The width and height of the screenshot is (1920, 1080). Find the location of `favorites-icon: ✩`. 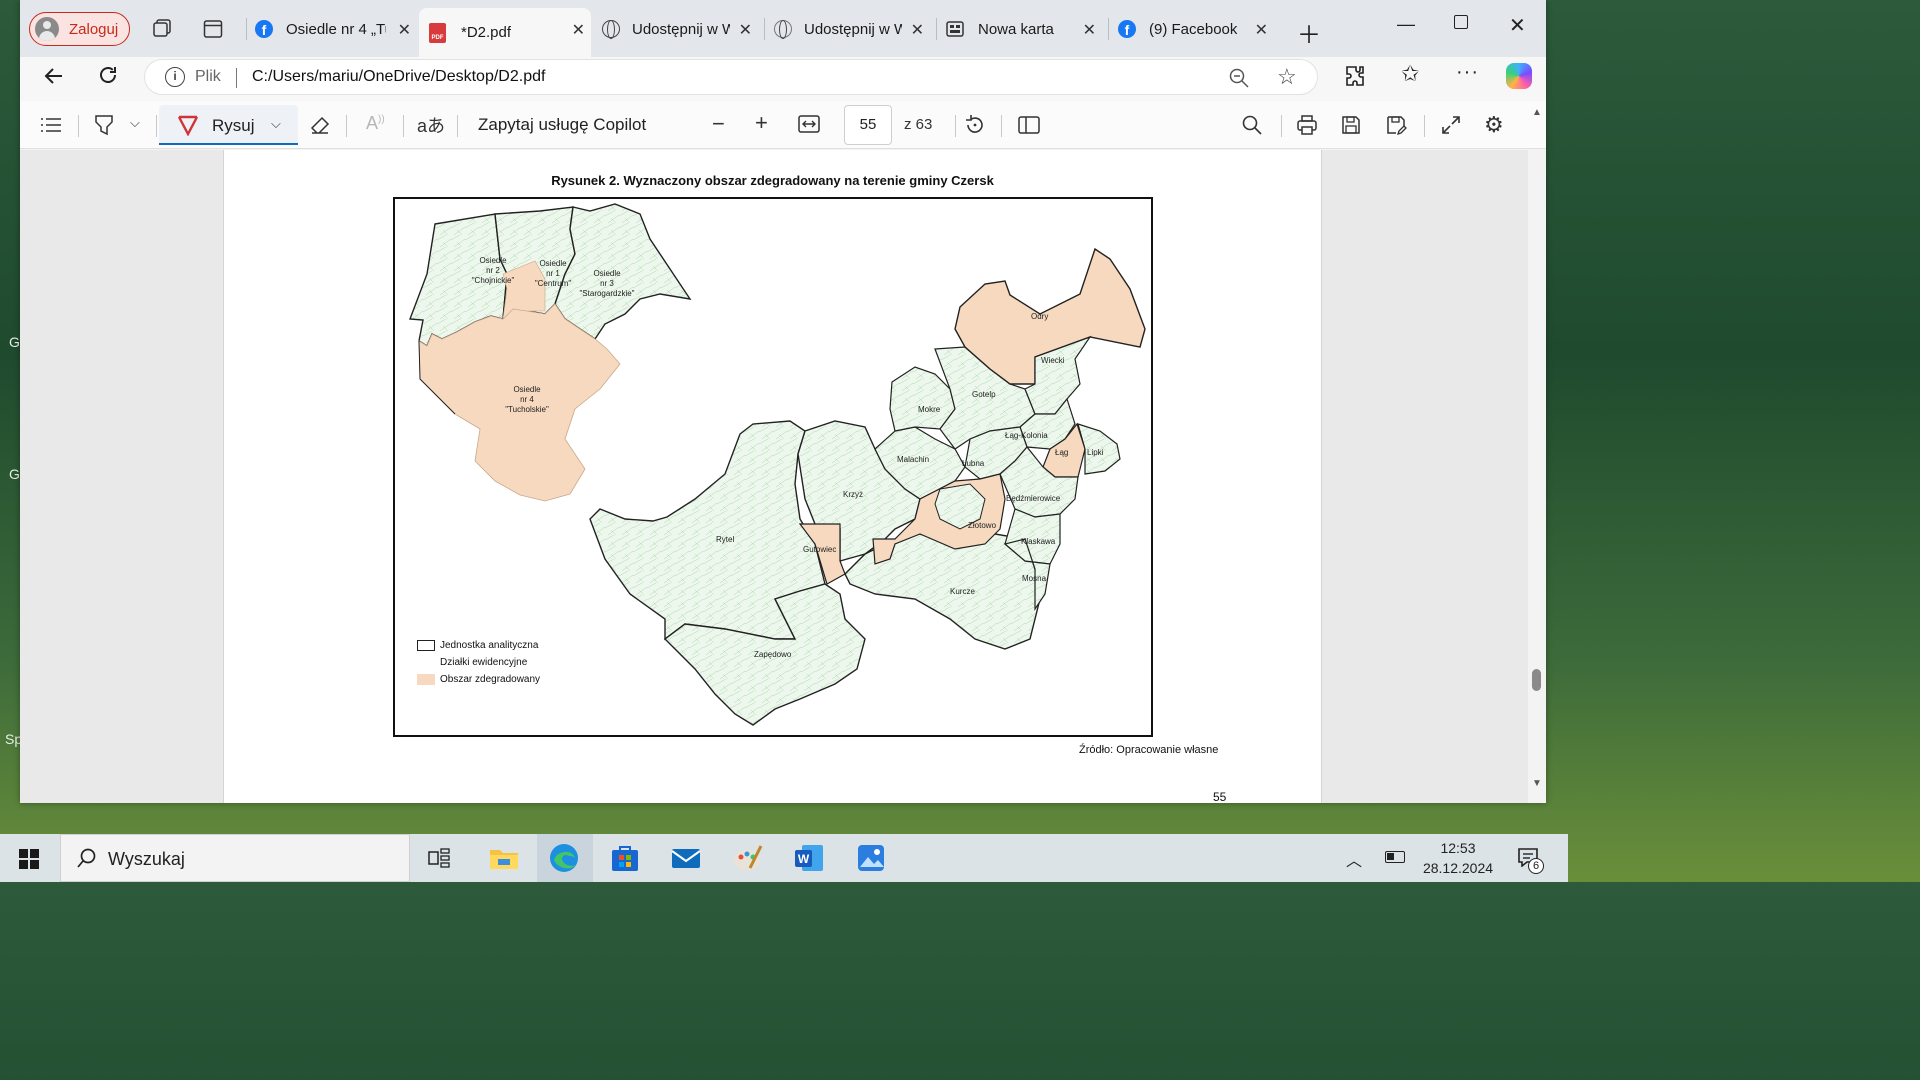

favorites-icon: ✩ is located at coordinates (1410, 74).